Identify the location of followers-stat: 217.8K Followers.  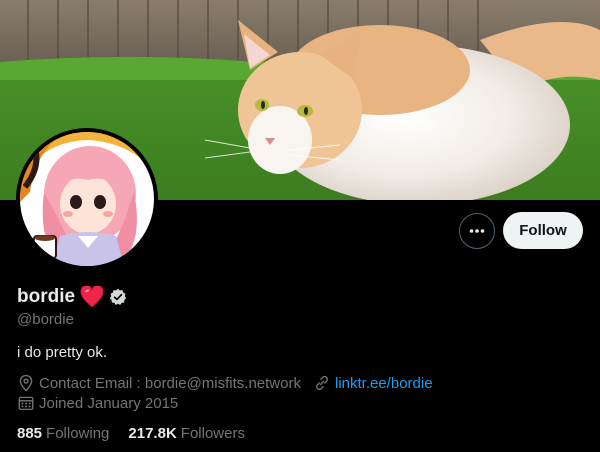
(186, 433).